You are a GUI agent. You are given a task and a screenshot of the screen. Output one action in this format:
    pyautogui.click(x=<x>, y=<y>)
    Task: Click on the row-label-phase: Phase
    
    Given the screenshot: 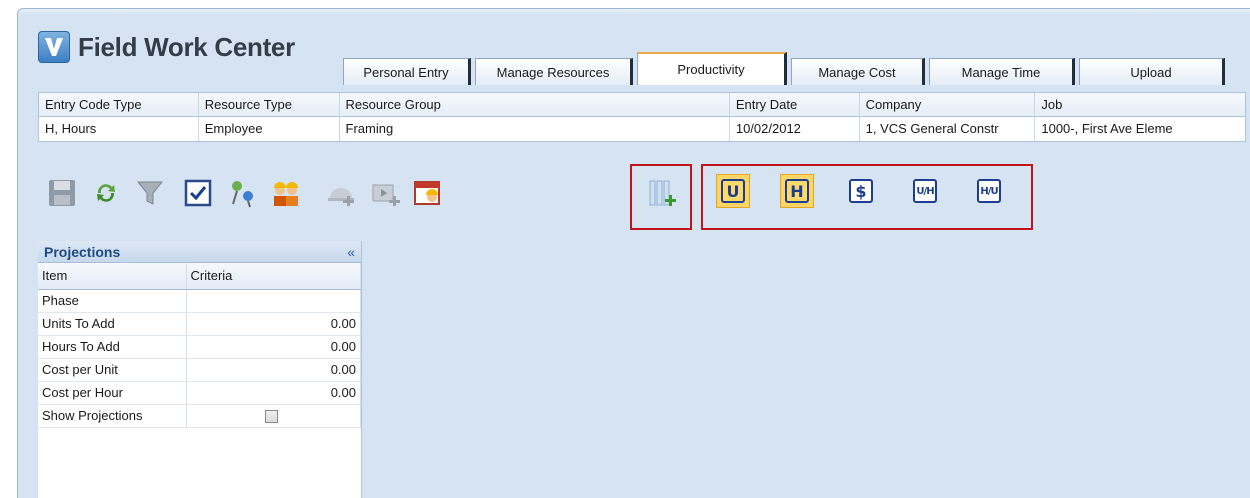 What is the action you would take?
    pyautogui.click(x=112, y=301)
    